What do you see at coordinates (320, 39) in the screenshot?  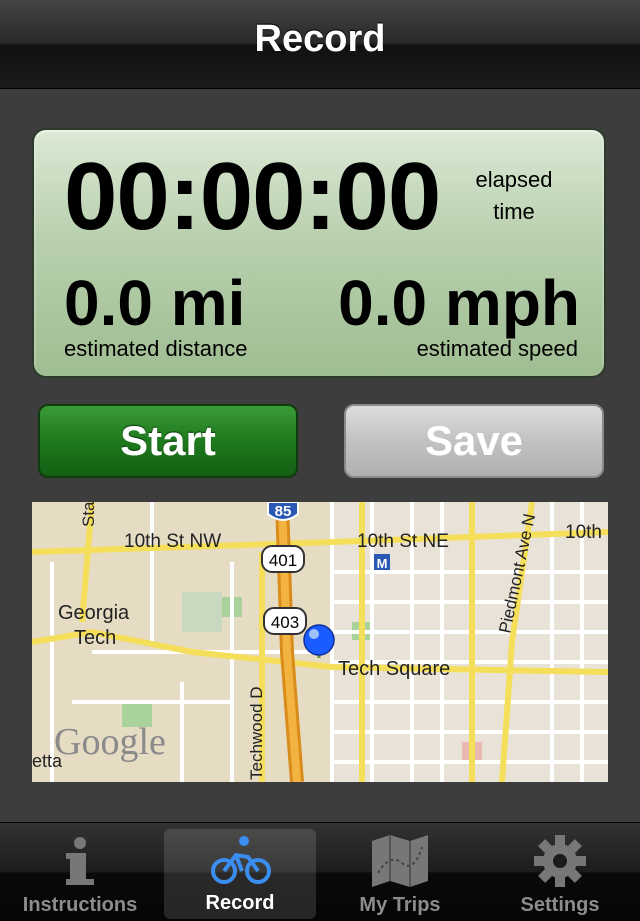 I see `page-title: Record` at bounding box center [320, 39].